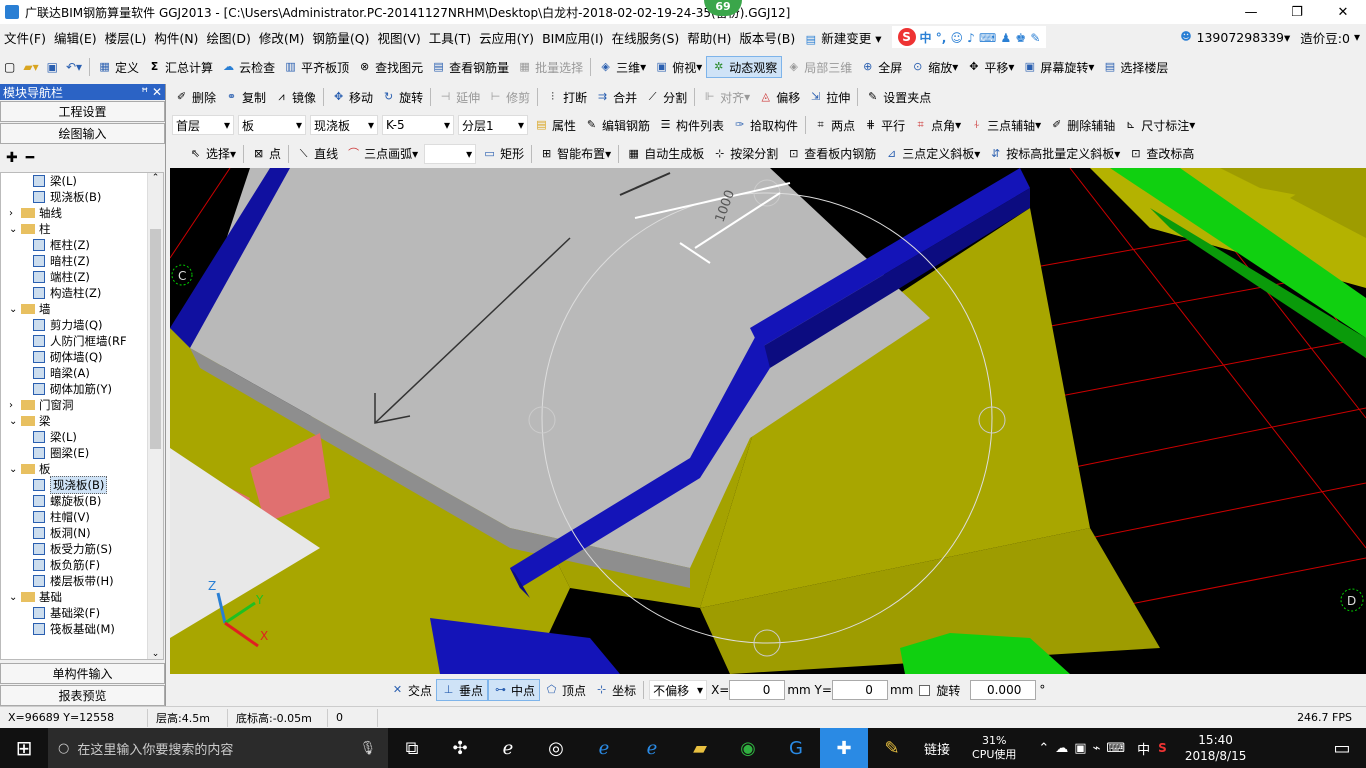  I want to click on menu-help: 帮助(H), so click(709, 37).